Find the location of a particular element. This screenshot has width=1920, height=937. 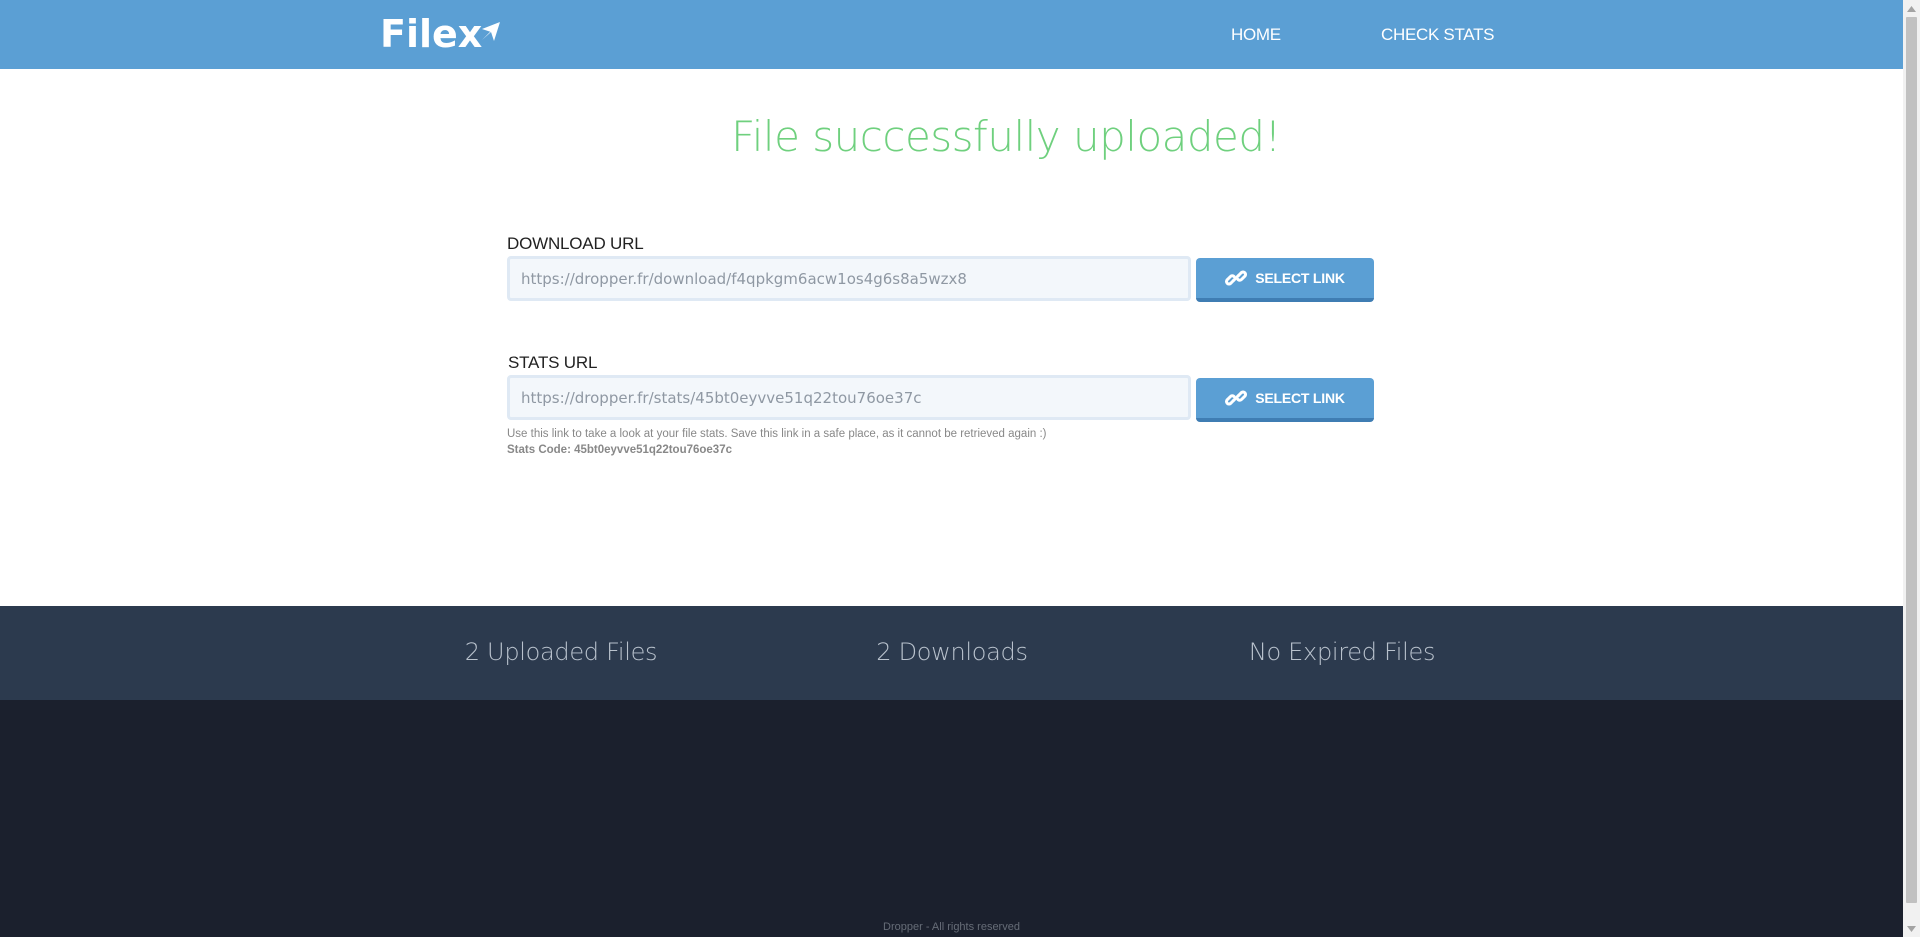

copyright-text: Dropper - All rights reserved is located at coordinates (951, 927).